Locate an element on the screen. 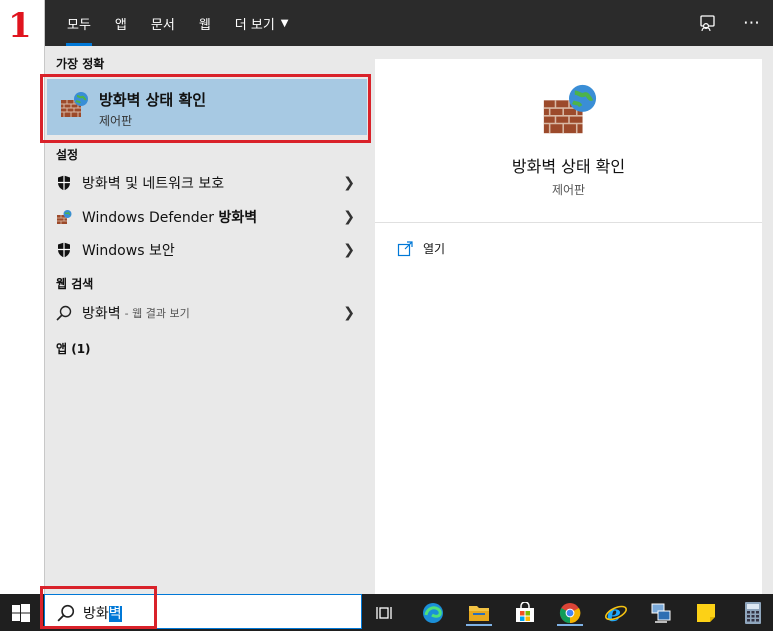  best-match-title: 방화벽 상태 확인 is located at coordinates (153, 100).